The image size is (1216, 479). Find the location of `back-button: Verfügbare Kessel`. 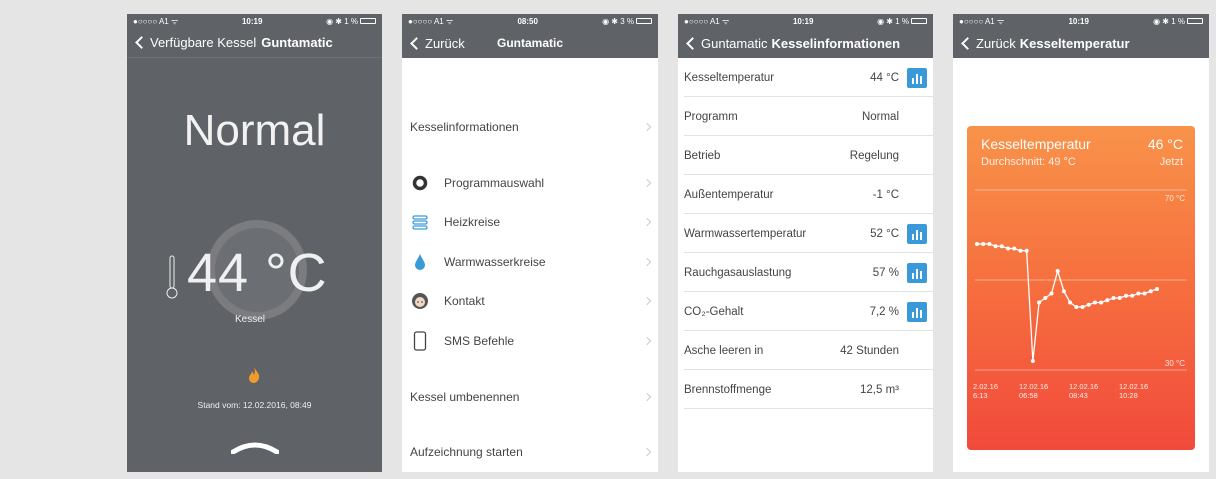

back-button: Verfügbare Kessel is located at coordinates (195, 42).